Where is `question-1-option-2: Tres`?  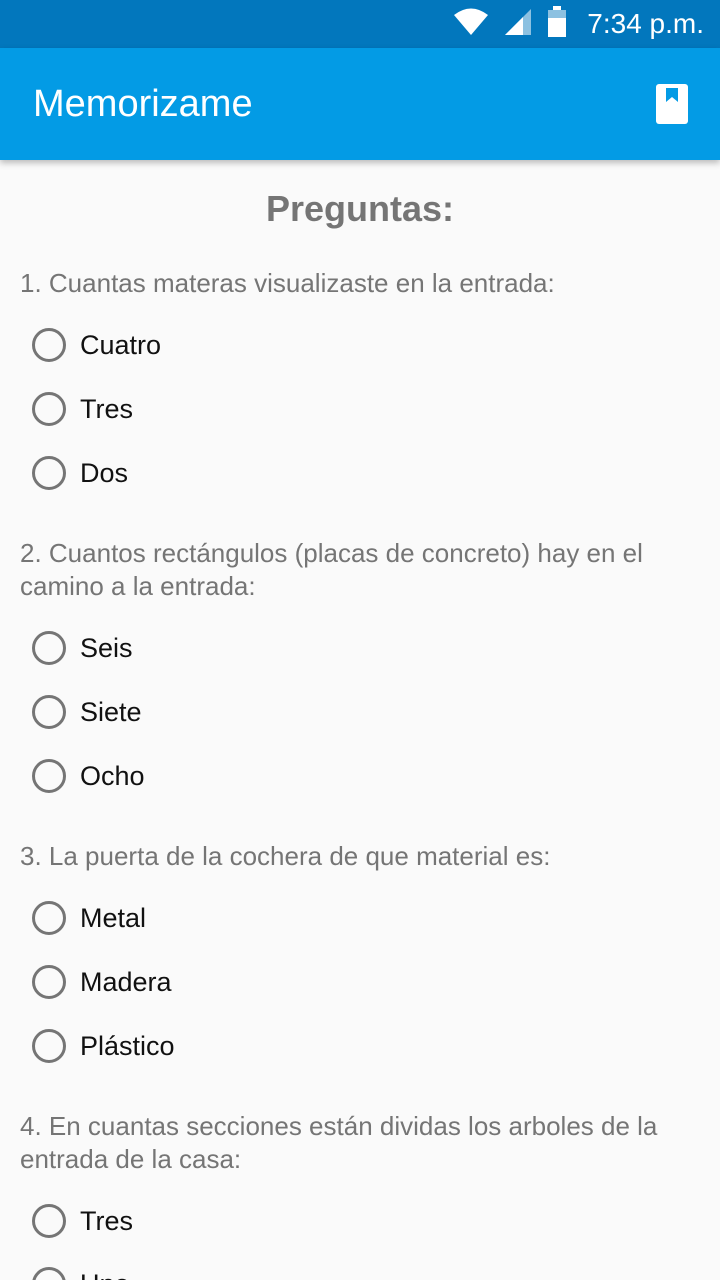 question-1-option-2: Tres is located at coordinates (82, 409).